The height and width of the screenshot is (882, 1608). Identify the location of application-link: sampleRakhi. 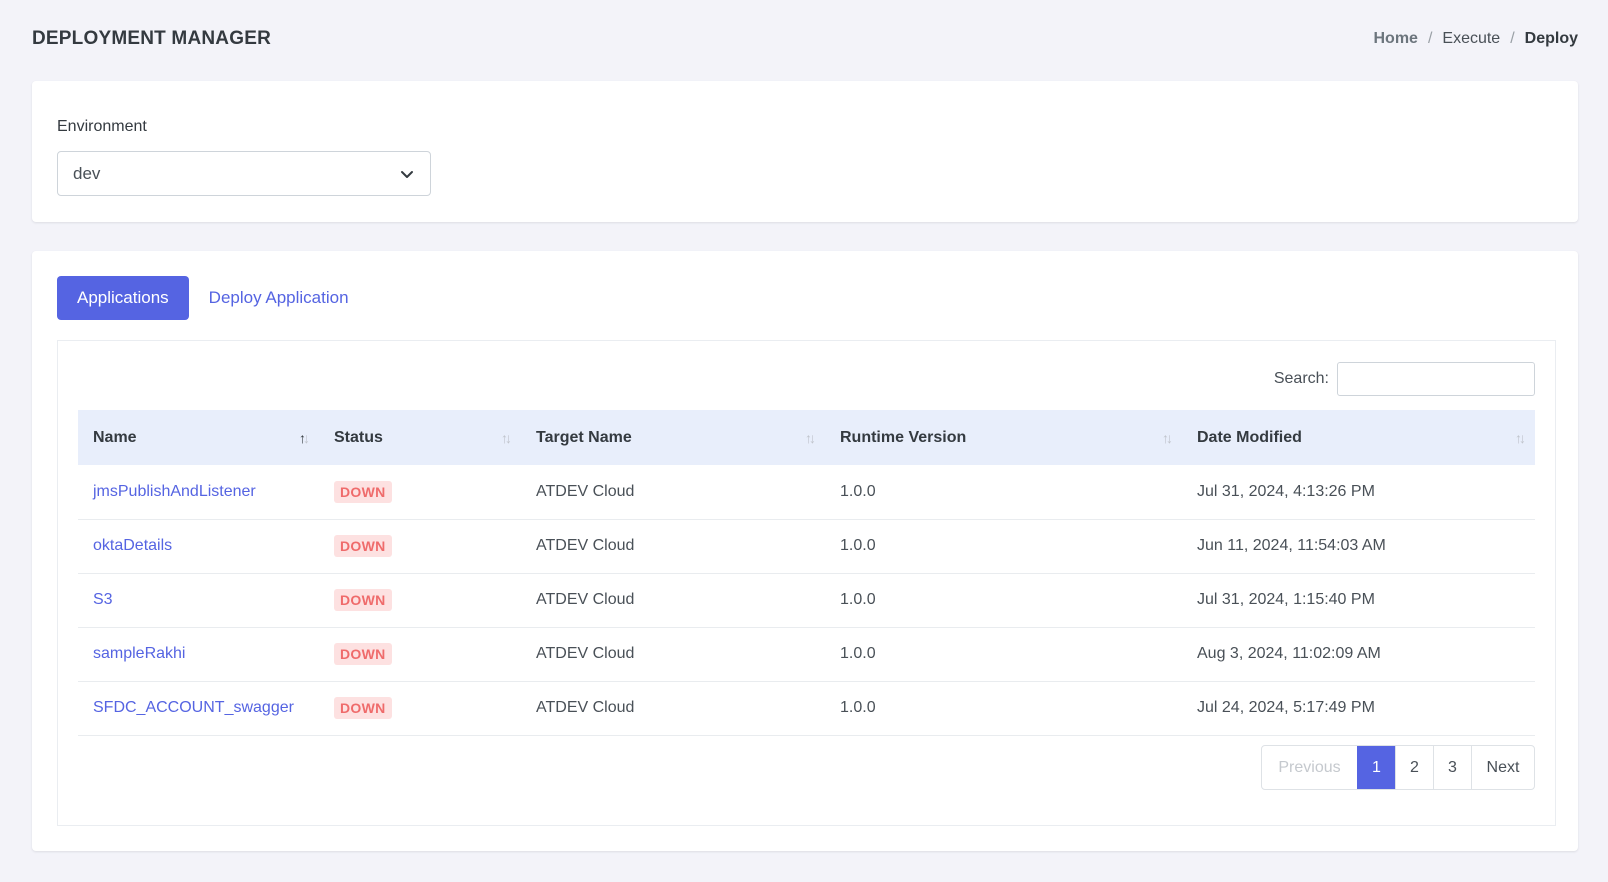
(139, 653).